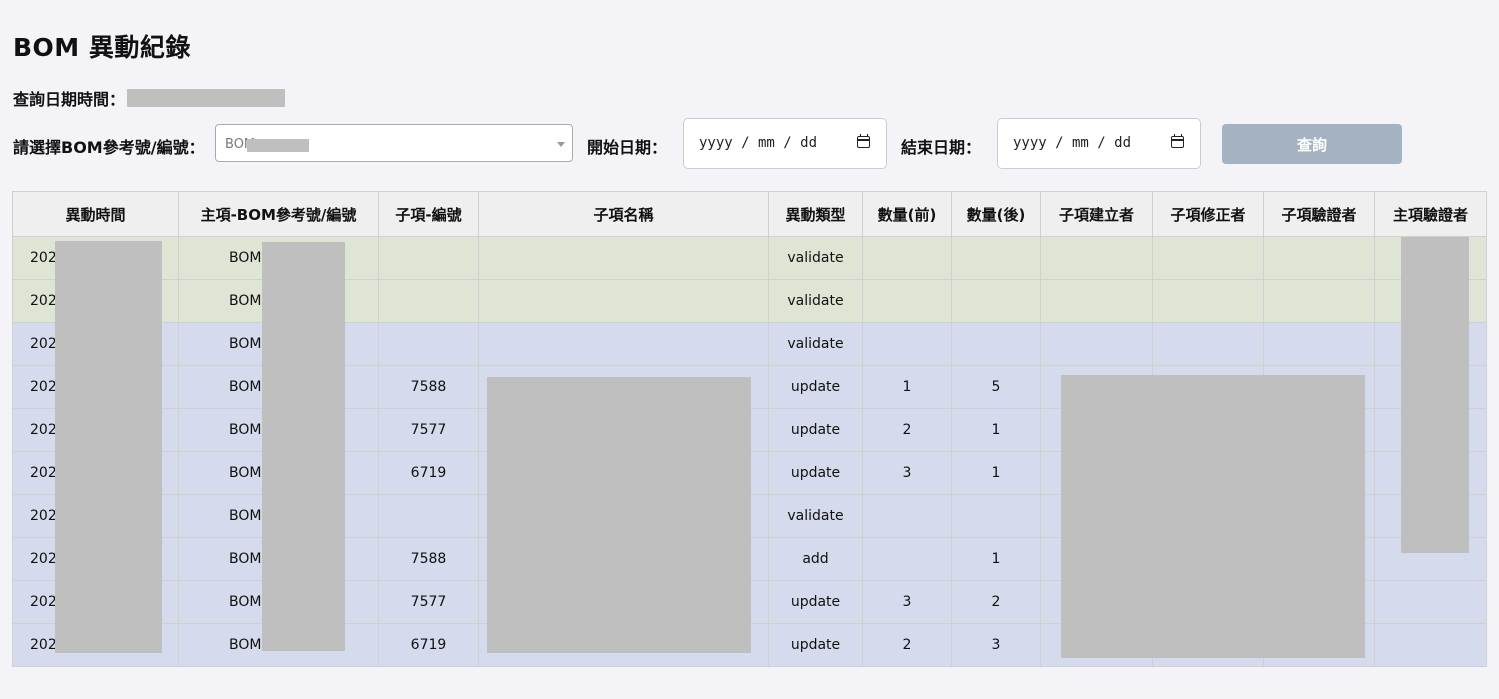 The width and height of the screenshot is (1499, 699). Describe the element at coordinates (206, 98) in the screenshot. I see `query-datetime-value-redacted` at that location.